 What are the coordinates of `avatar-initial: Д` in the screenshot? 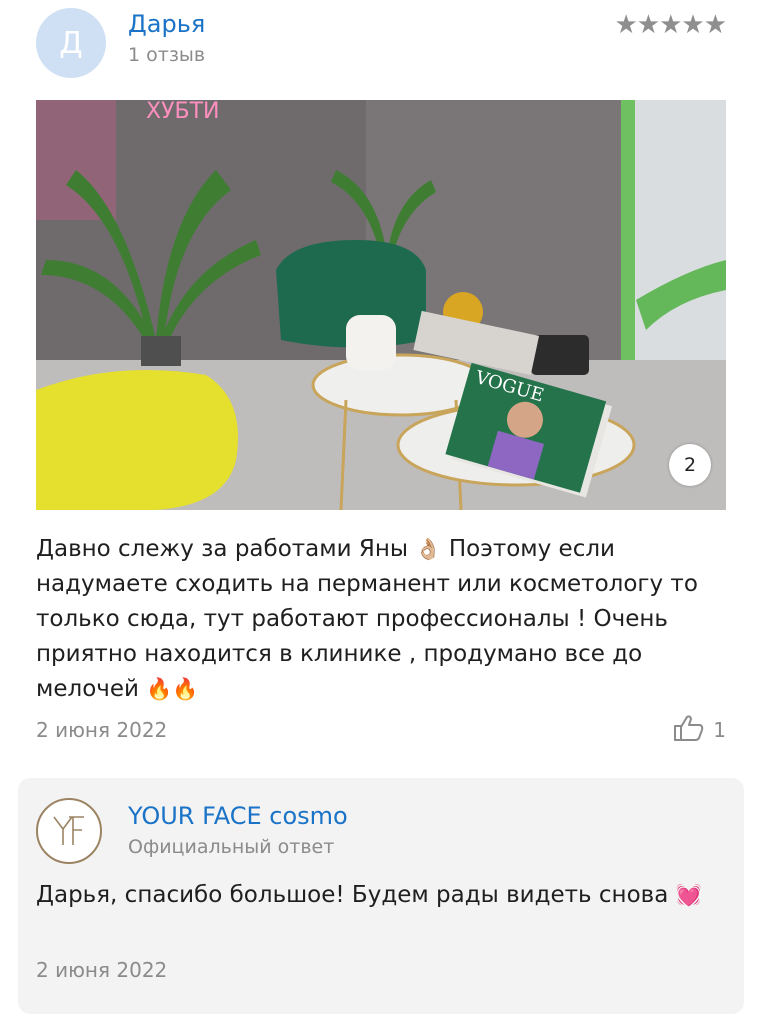 It's located at (71, 43).